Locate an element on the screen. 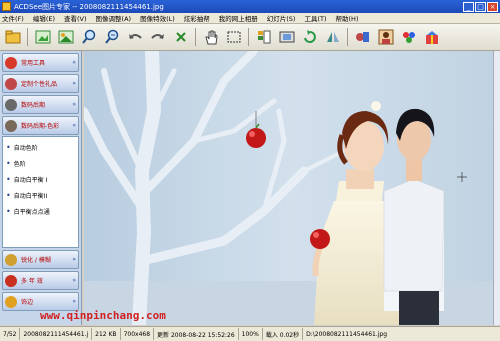 The height and width of the screenshot is (341, 500). add-image-icon is located at coordinates (43, 37).